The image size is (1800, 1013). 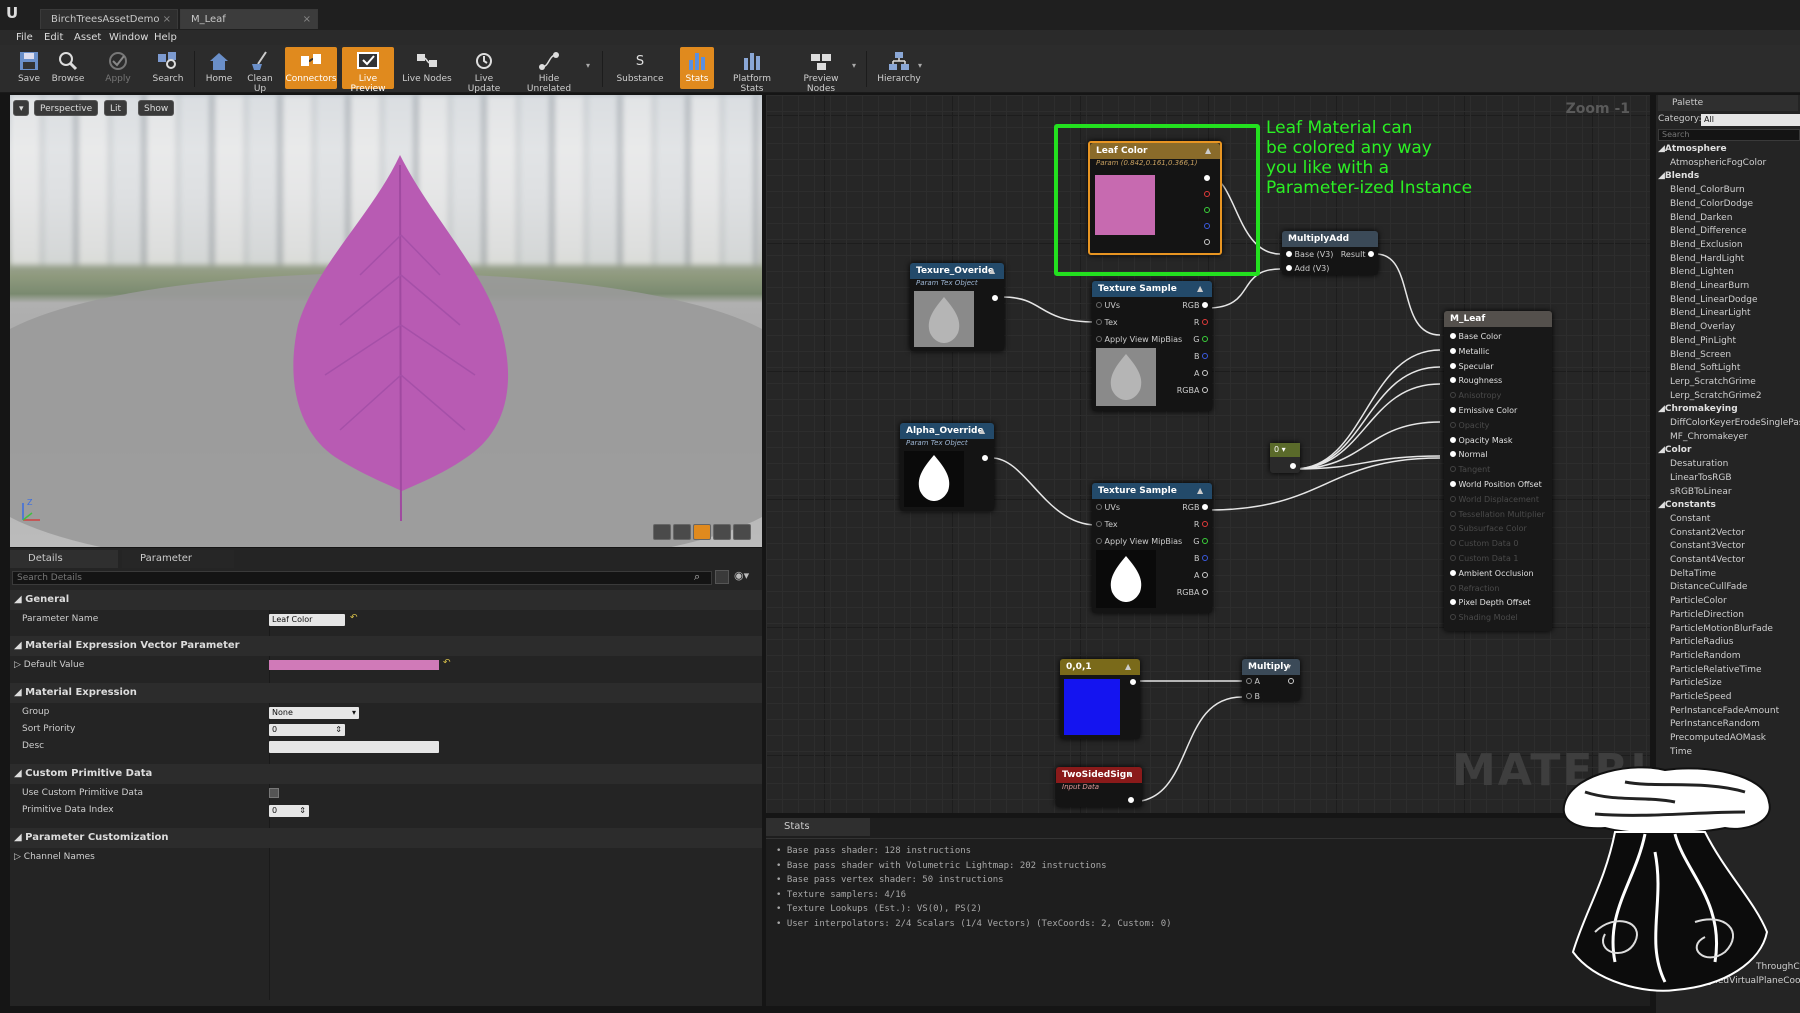 I want to click on palette-item: DiffColorKeyerErodeSinglePass, so click(x=1735, y=424).